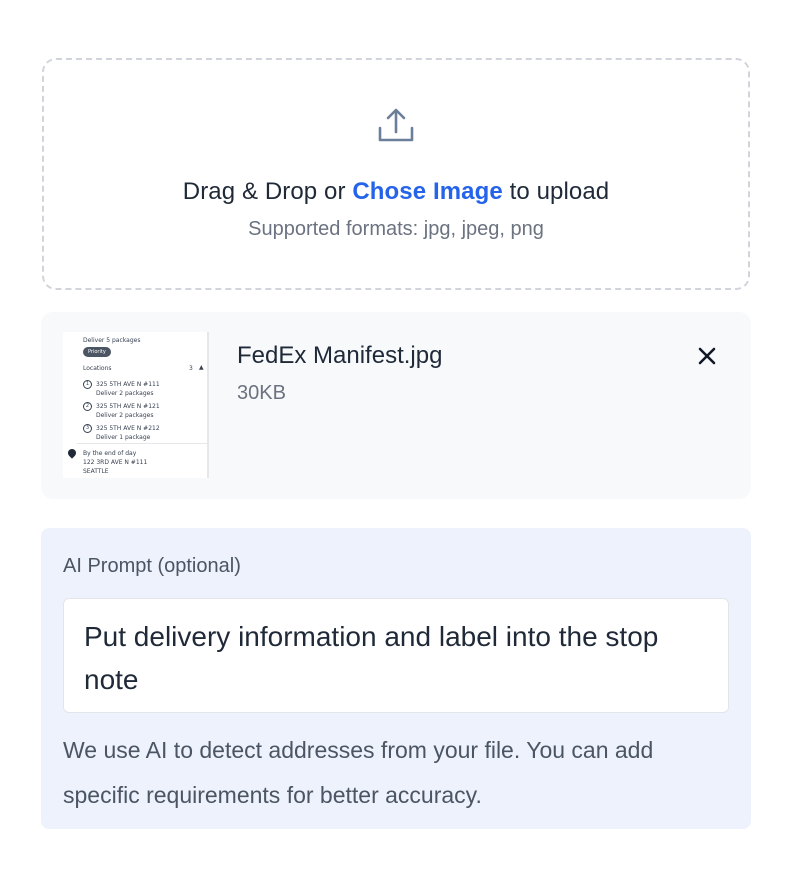 The height and width of the screenshot is (886, 792). I want to click on thumbnail-section: Locations, so click(97, 368).